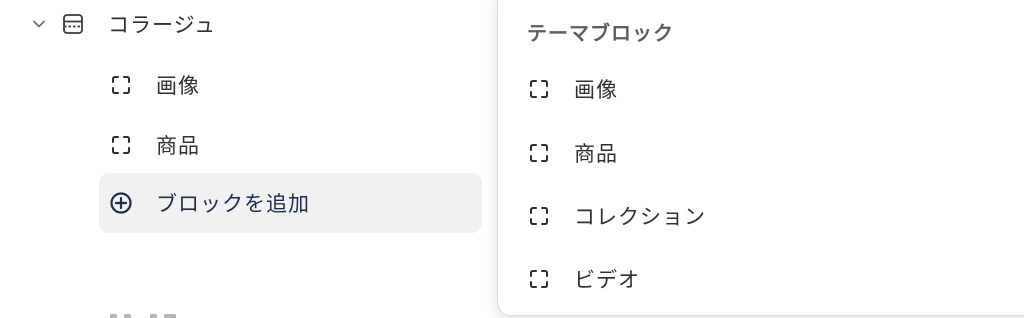 The width and height of the screenshot is (1024, 318). Describe the element at coordinates (596, 154) in the screenshot. I see `popover-item-label: 商品` at that location.